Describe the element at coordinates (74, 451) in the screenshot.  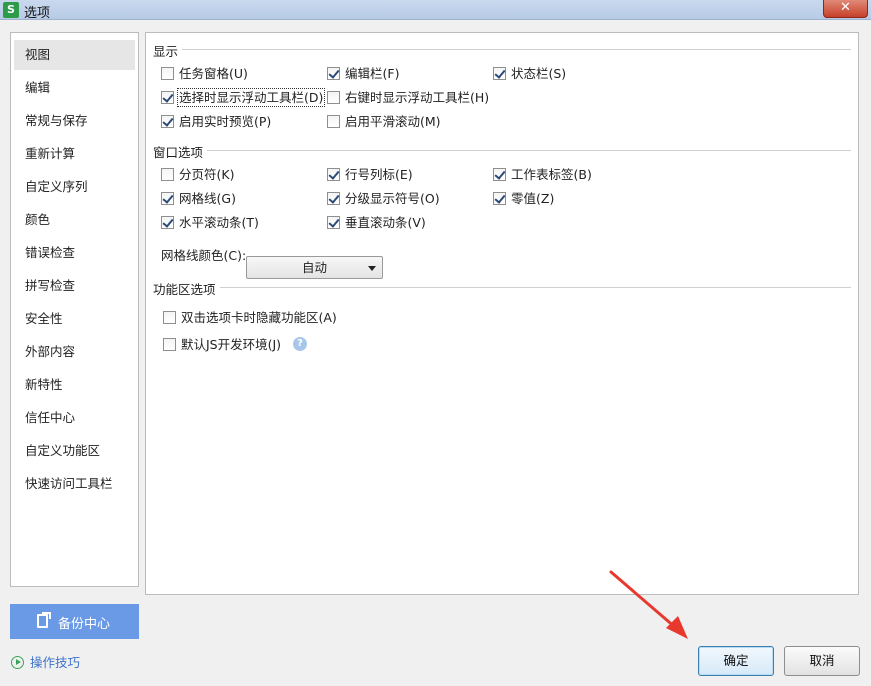
I see `nav-item-custom-ribbon: 自定义功能区` at that location.